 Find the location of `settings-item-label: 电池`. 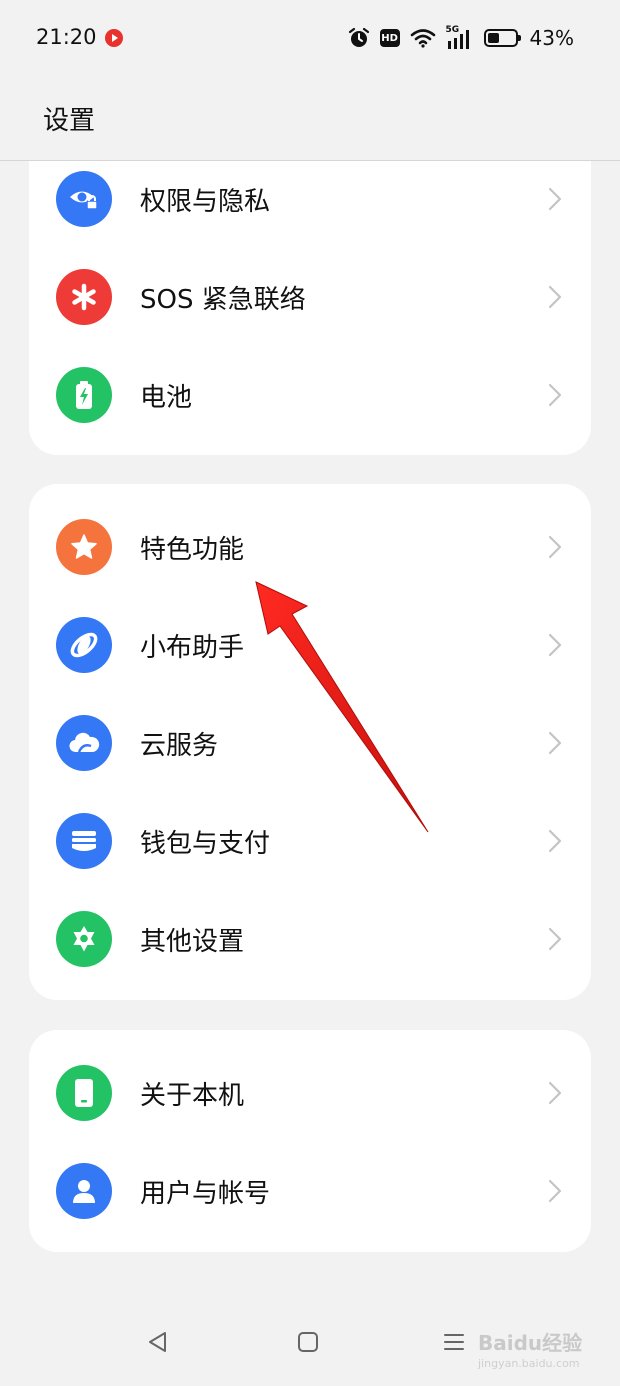

settings-item-label: 电池 is located at coordinates (166, 398).